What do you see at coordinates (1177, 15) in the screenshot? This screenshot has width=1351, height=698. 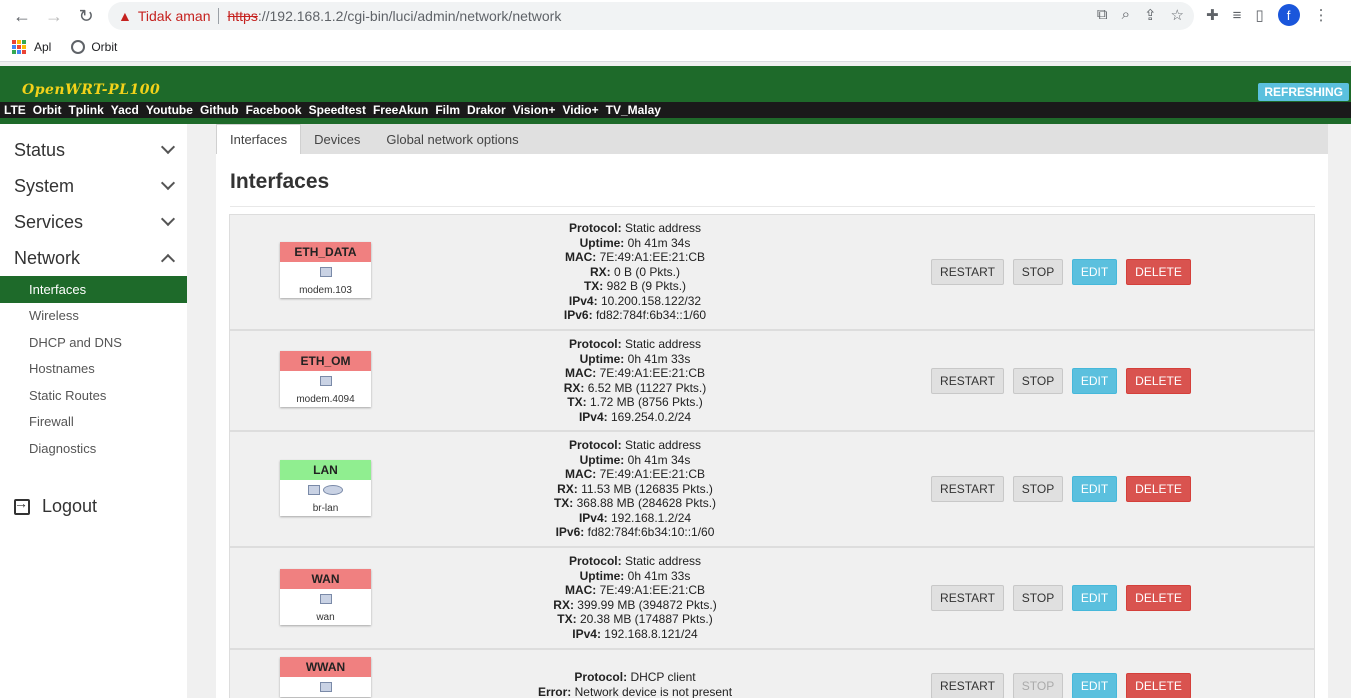 I see `star-icon: ☆` at bounding box center [1177, 15].